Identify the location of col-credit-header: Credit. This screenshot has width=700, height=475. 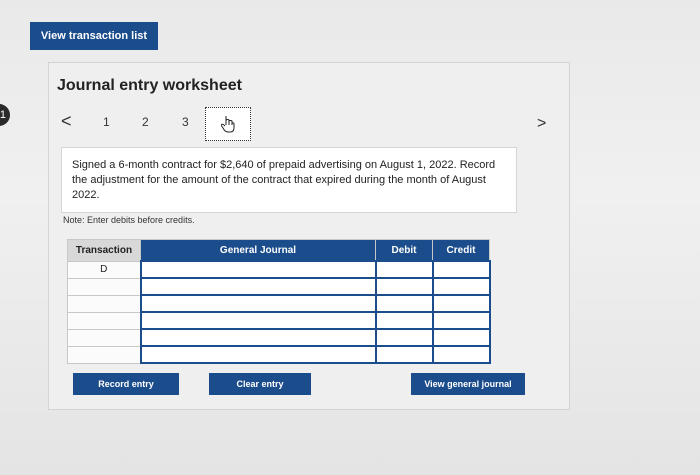
(461, 250).